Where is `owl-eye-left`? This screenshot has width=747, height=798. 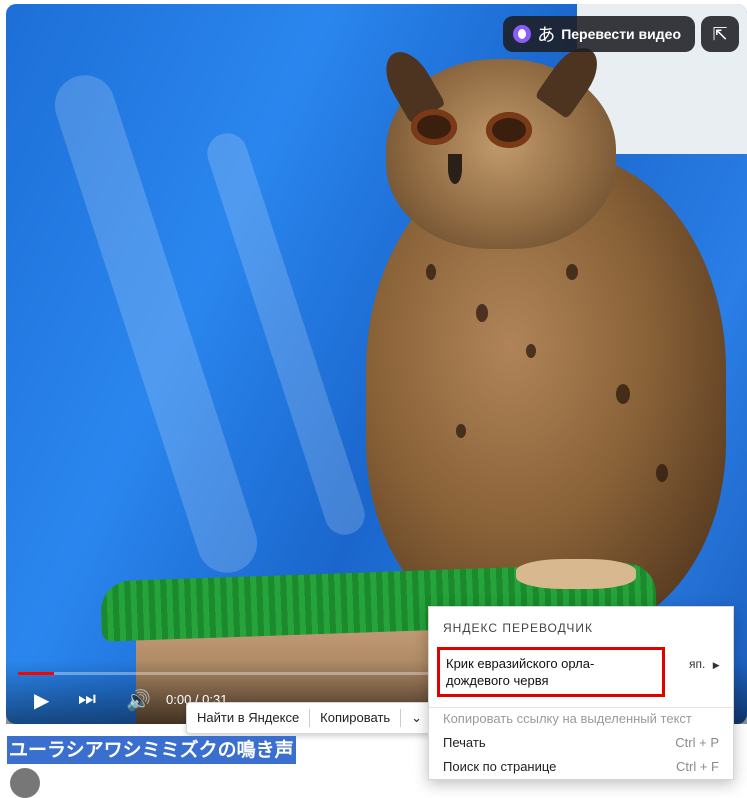 owl-eye-left is located at coordinates (434, 127).